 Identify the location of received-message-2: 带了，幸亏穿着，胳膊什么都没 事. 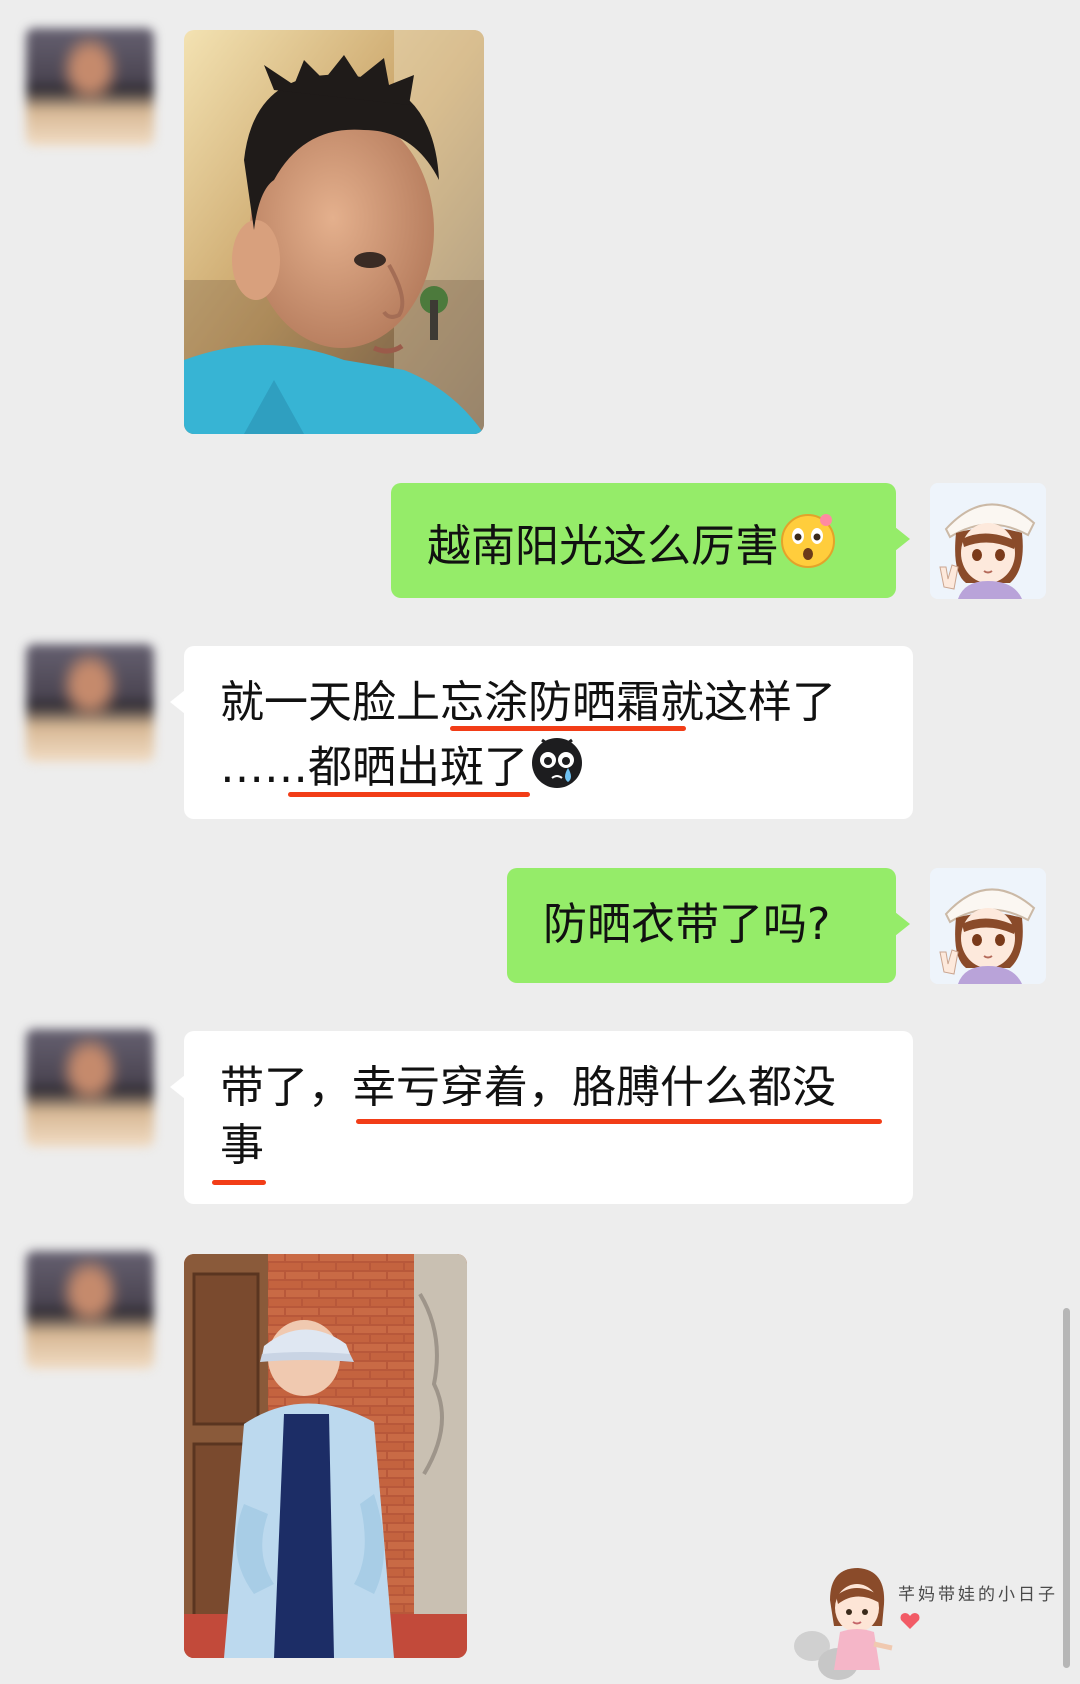
(541, 1117).